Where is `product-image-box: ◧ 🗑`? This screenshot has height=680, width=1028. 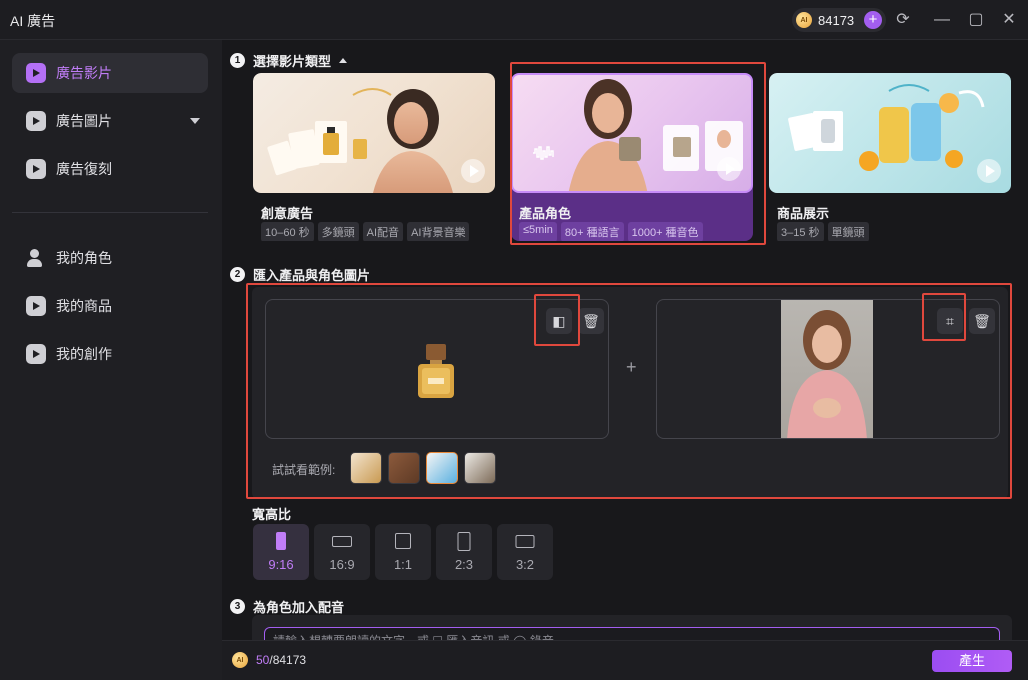 product-image-box: ◧ 🗑 is located at coordinates (437, 369).